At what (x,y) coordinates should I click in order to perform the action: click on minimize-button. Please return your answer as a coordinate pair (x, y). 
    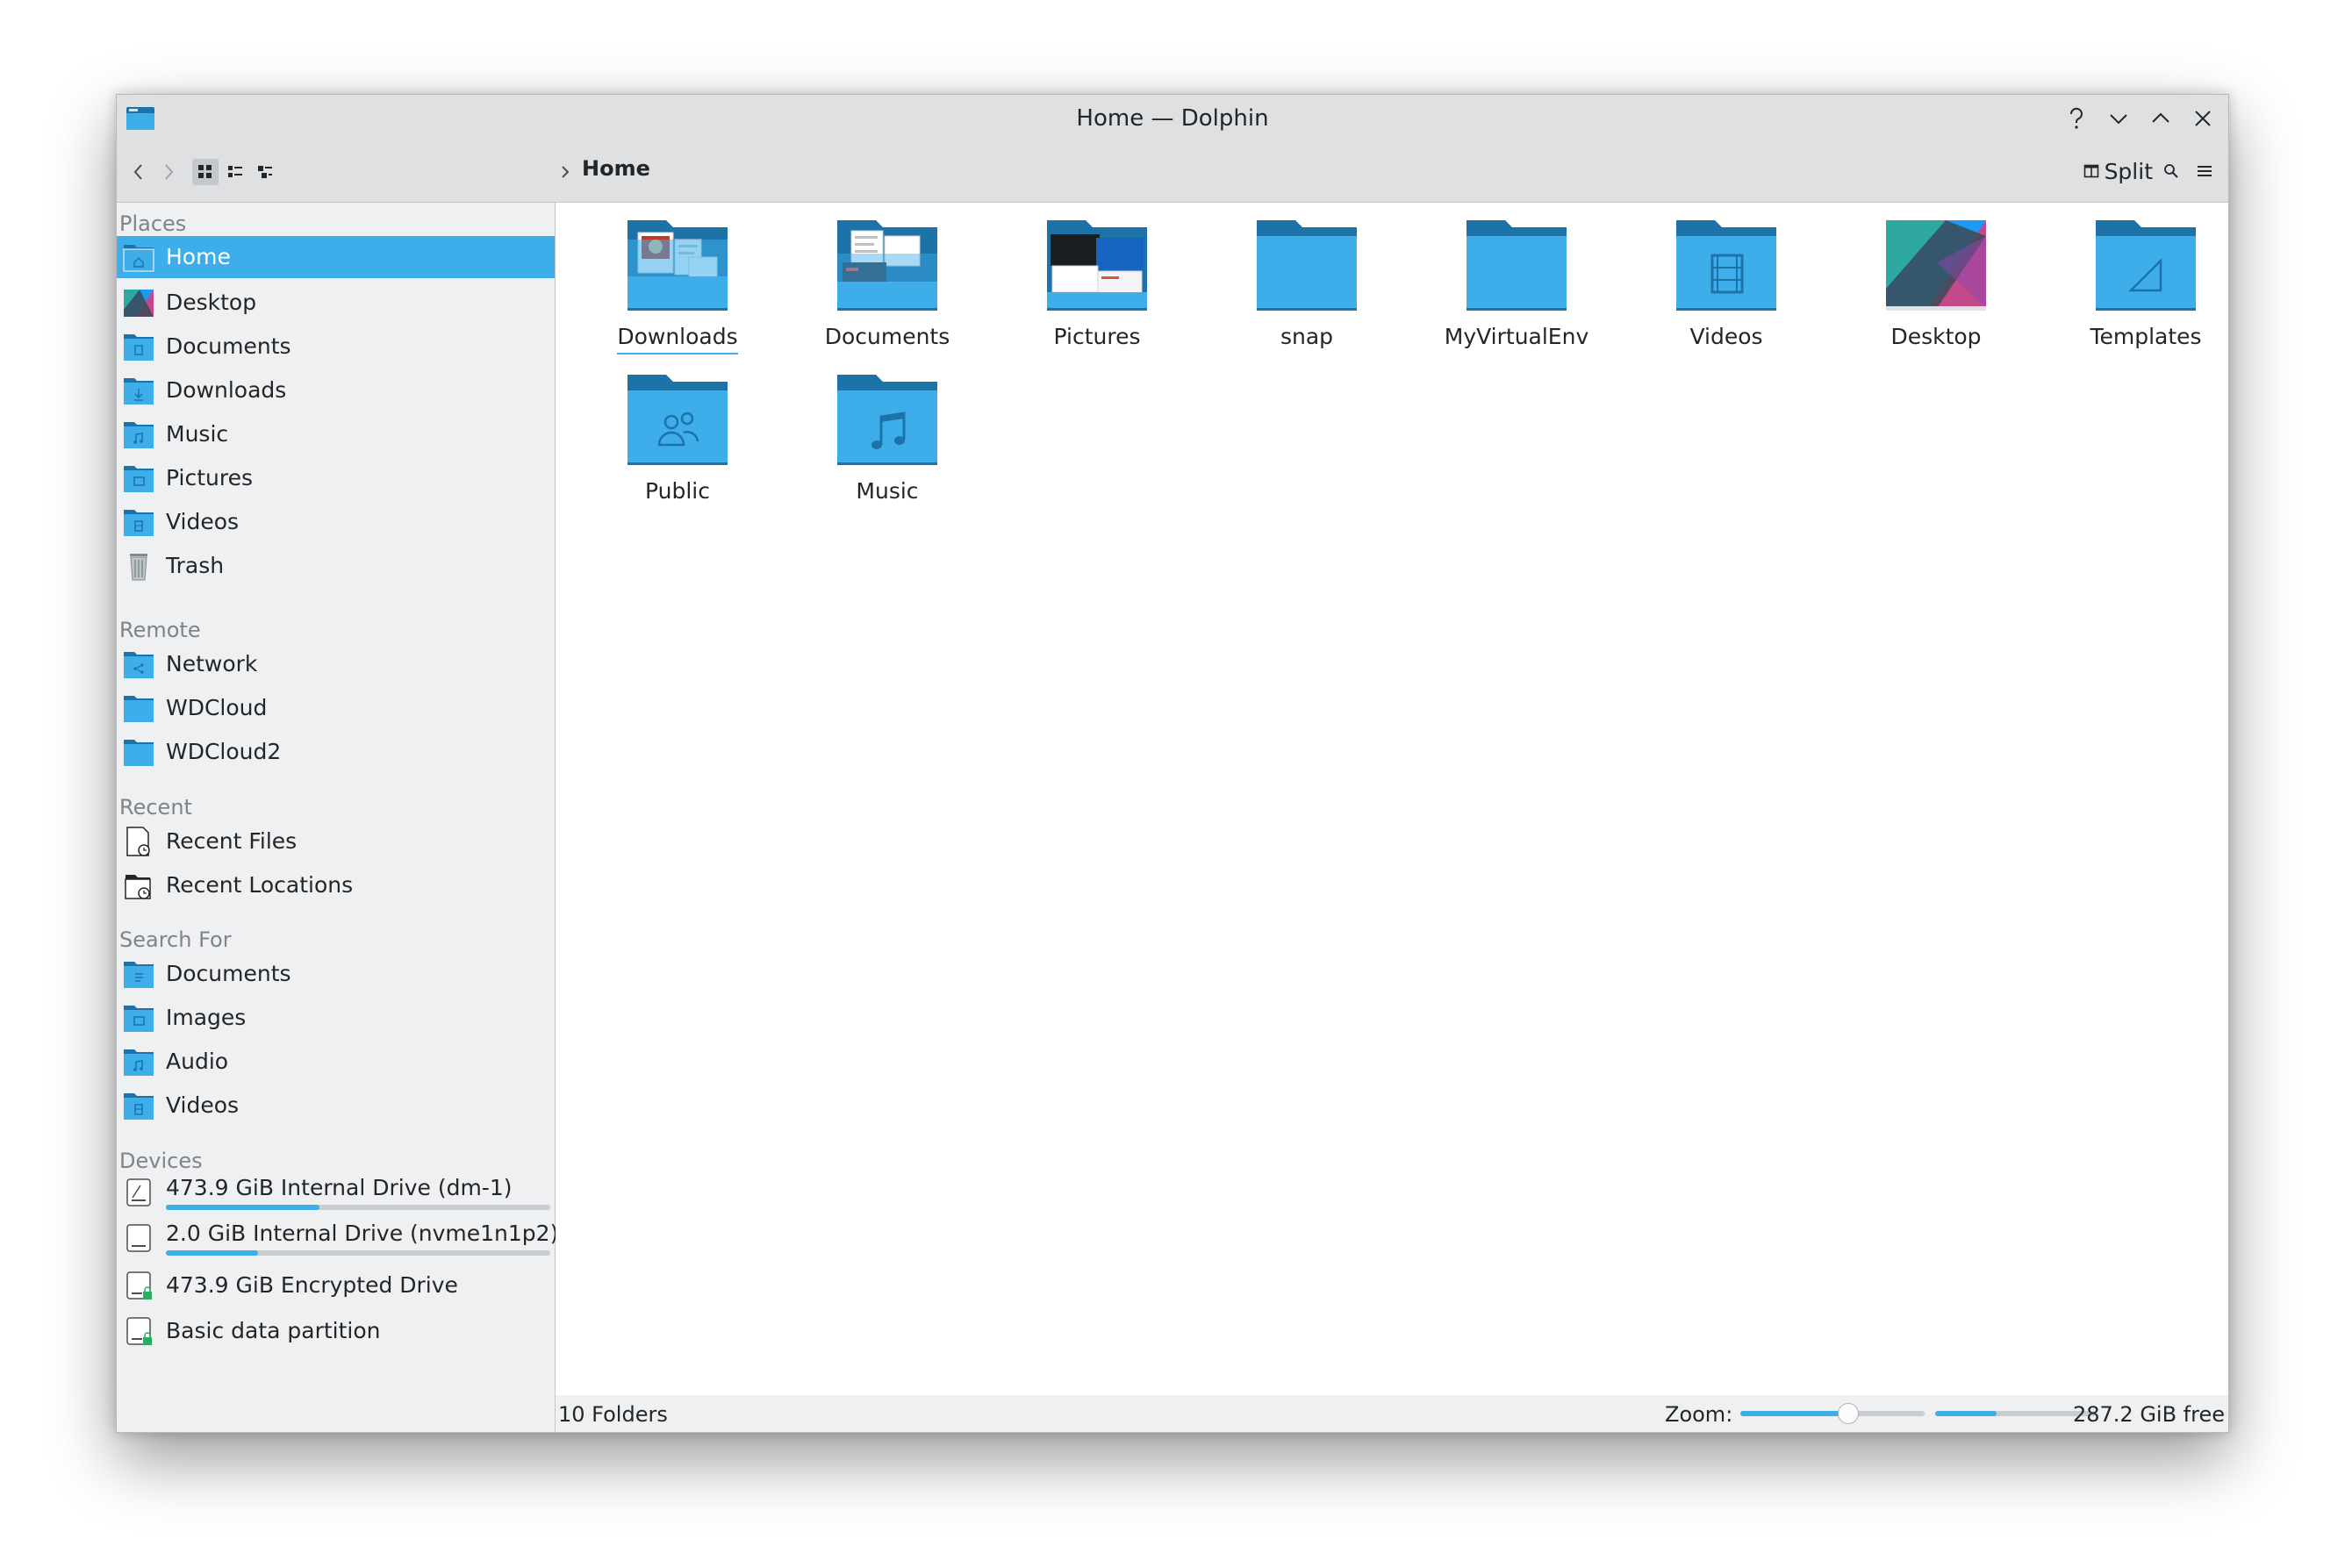
    Looking at the image, I should click on (2118, 119).